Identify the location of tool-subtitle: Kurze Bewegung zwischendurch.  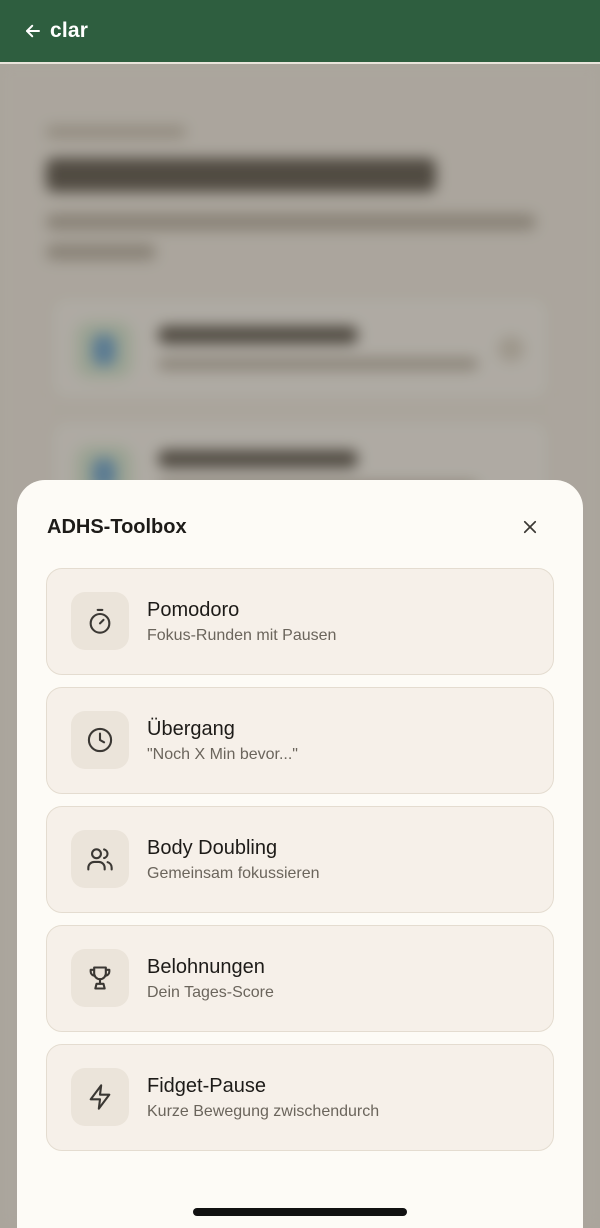
(263, 1111).